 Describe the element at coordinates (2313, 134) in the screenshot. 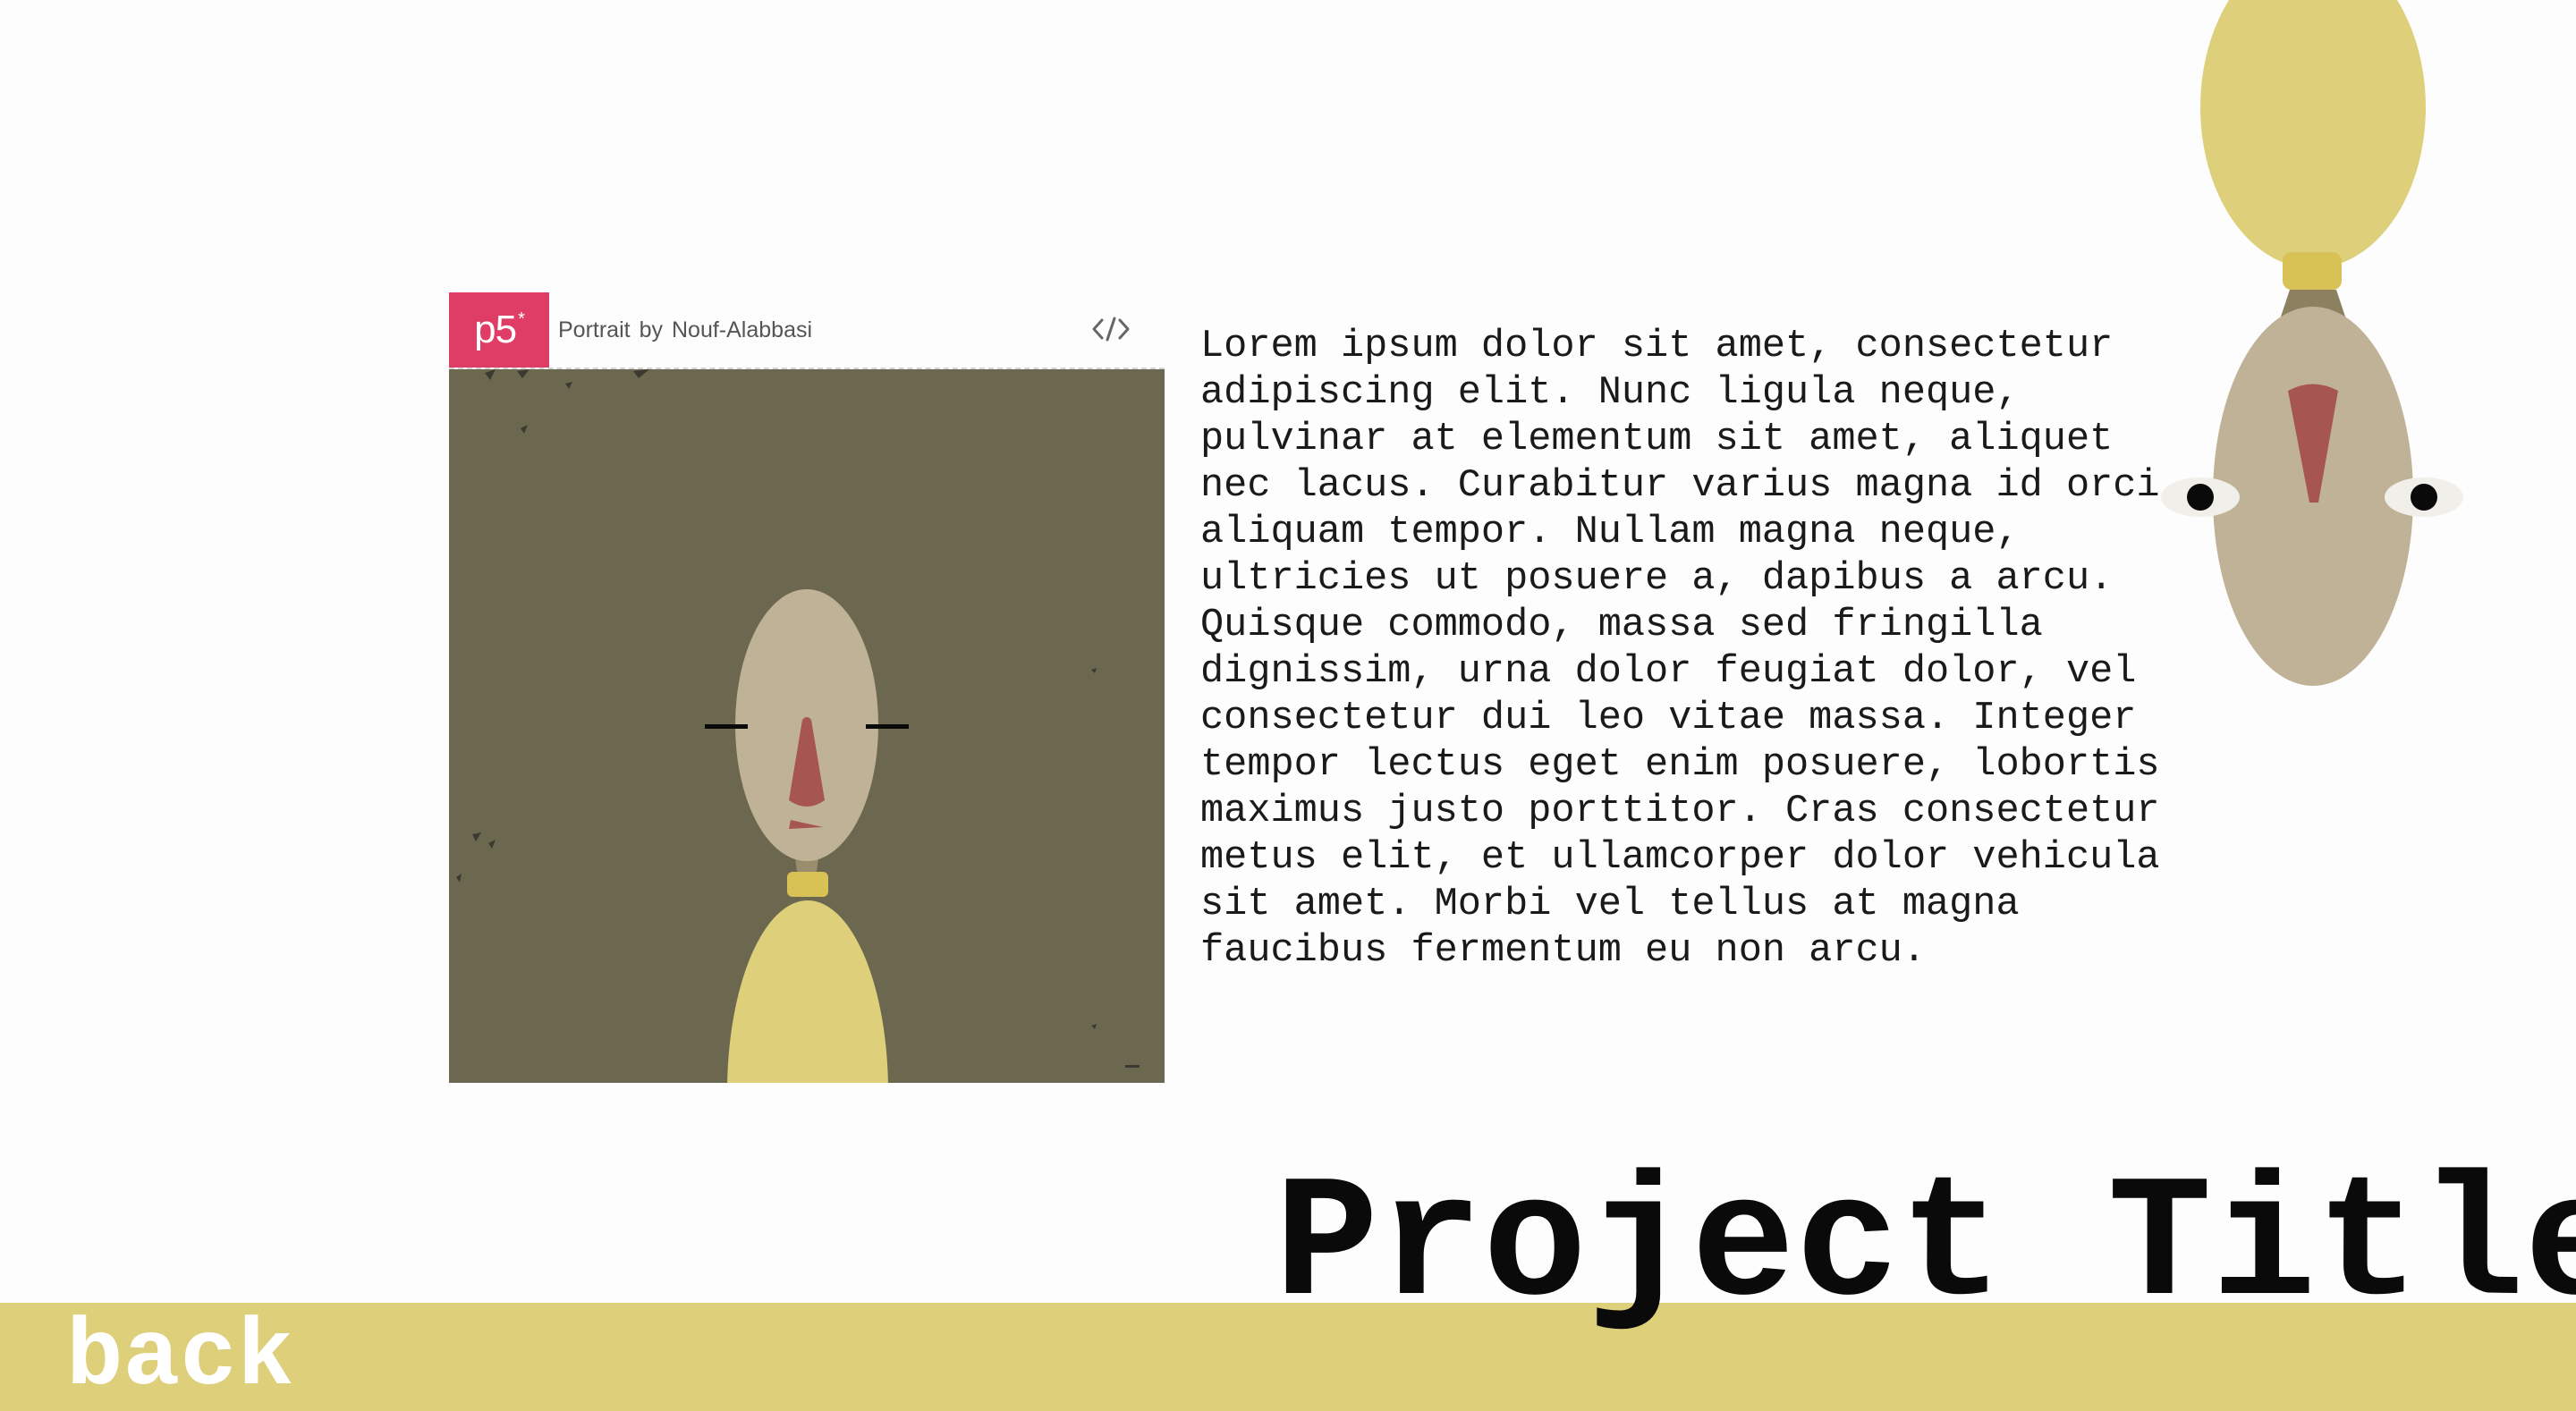

I see `deco-shirt` at that location.